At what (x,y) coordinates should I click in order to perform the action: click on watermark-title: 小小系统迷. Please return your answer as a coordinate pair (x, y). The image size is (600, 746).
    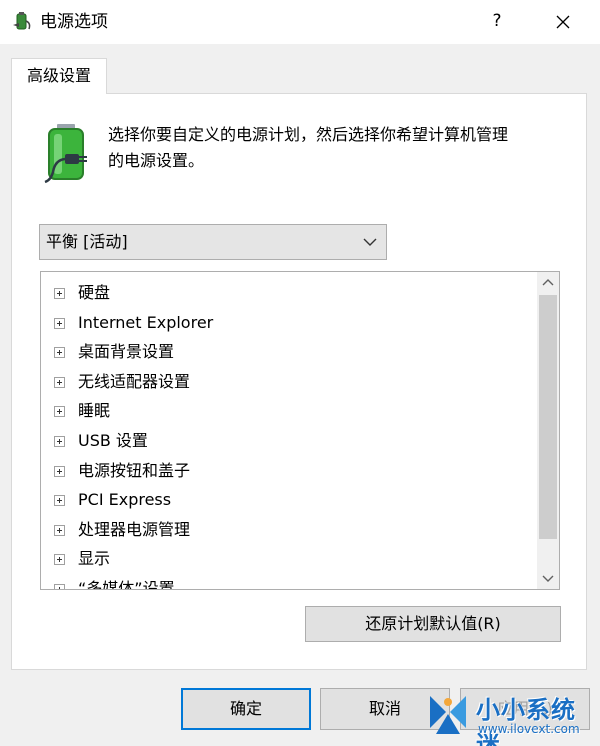
    Looking at the image, I should click on (526, 721).